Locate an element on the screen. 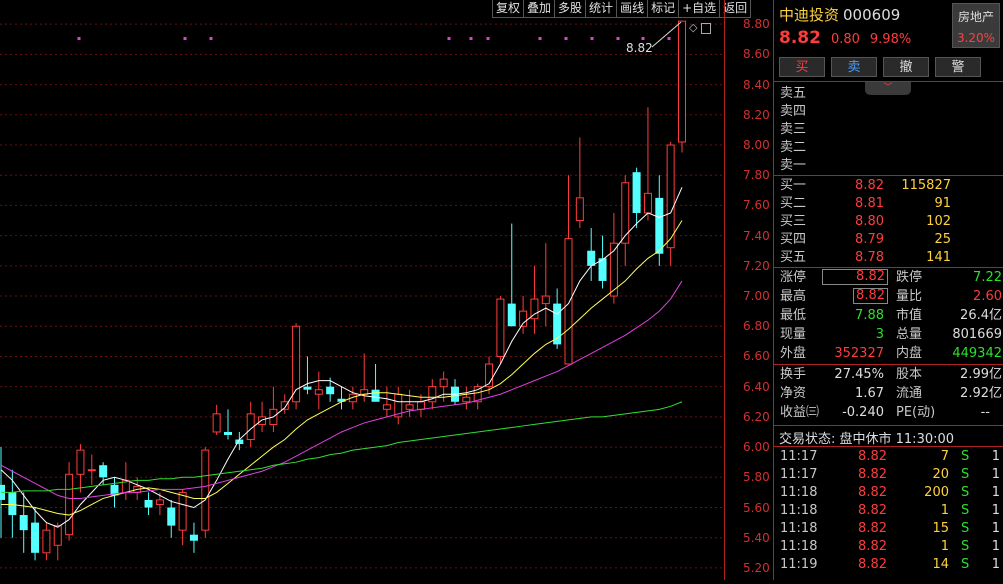 The height and width of the screenshot is (584, 1003). outer-volume-value: 352327 is located at coordinates (859, 353).